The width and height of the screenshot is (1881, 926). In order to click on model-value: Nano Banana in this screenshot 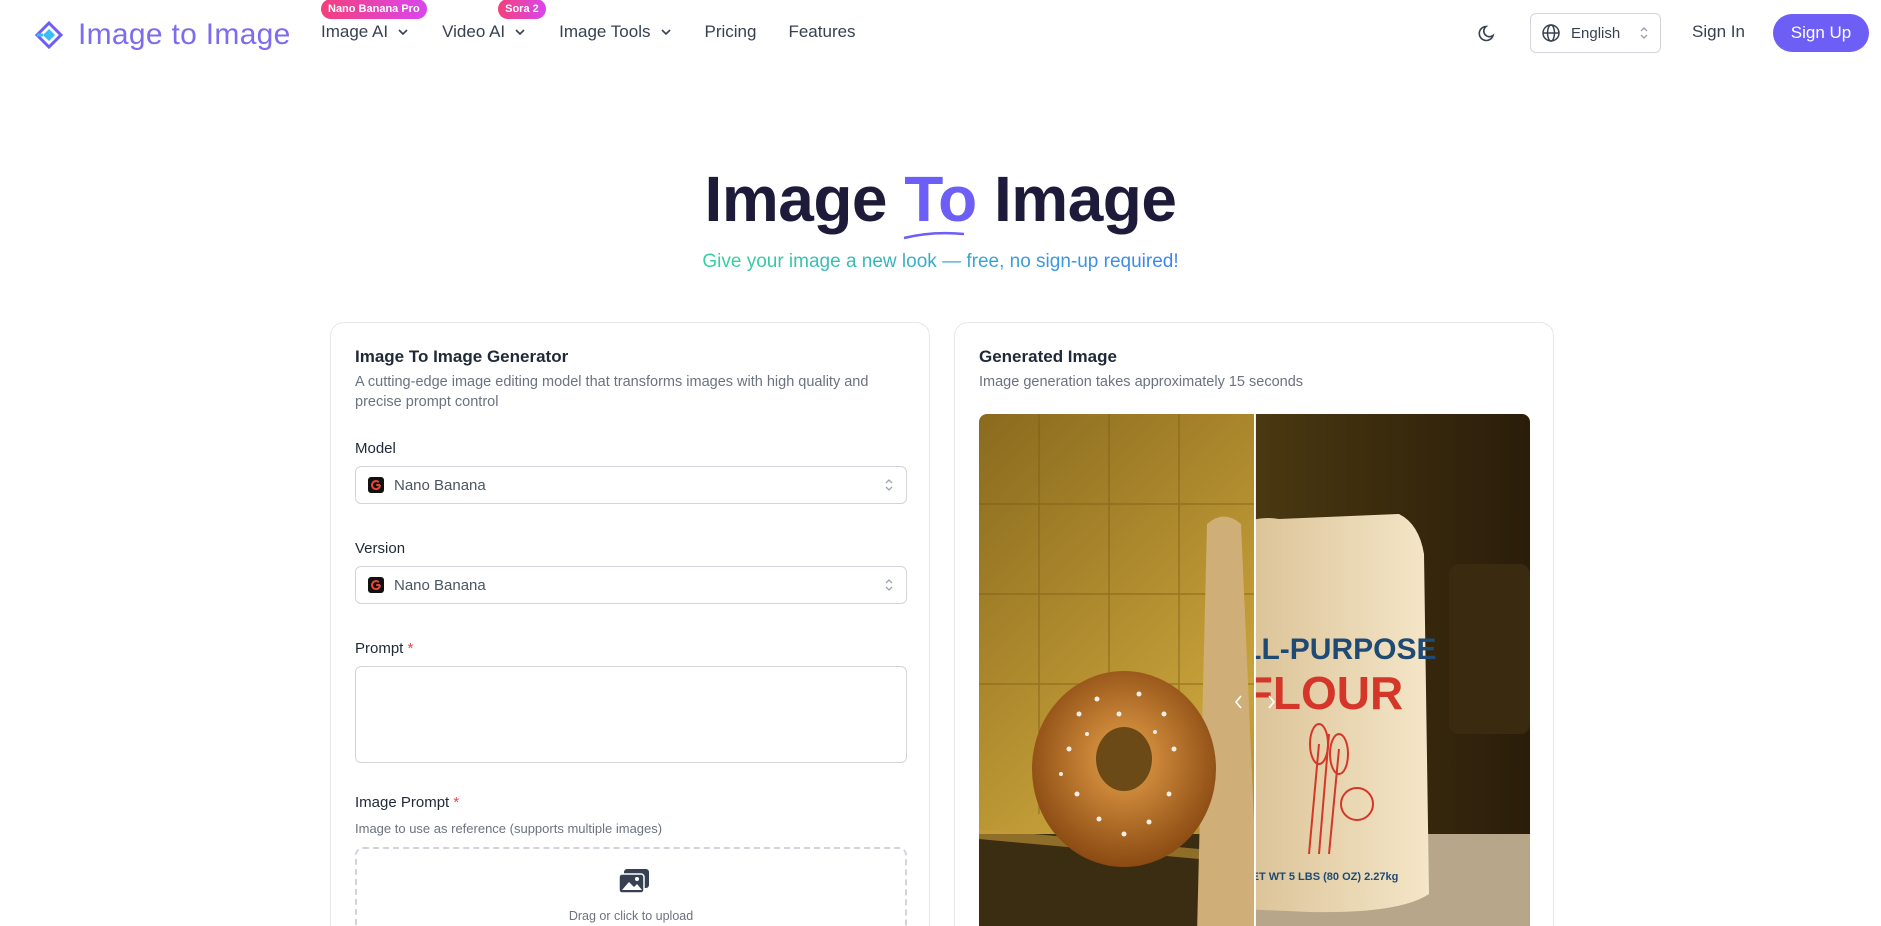, I will do `click(440, 485)`.